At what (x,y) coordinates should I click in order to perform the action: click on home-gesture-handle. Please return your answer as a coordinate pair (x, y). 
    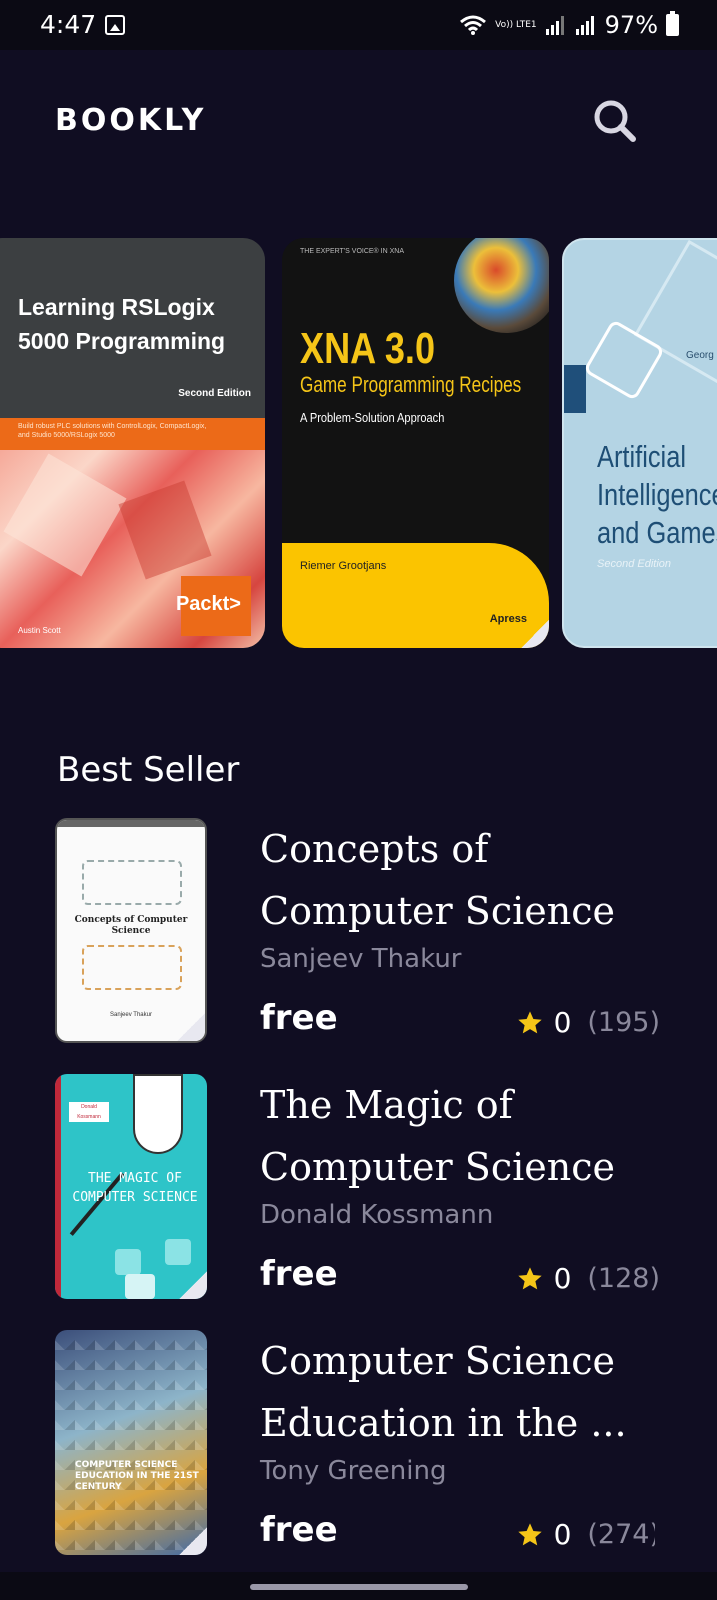
    Looking at the image, I should click on (359, 1587).